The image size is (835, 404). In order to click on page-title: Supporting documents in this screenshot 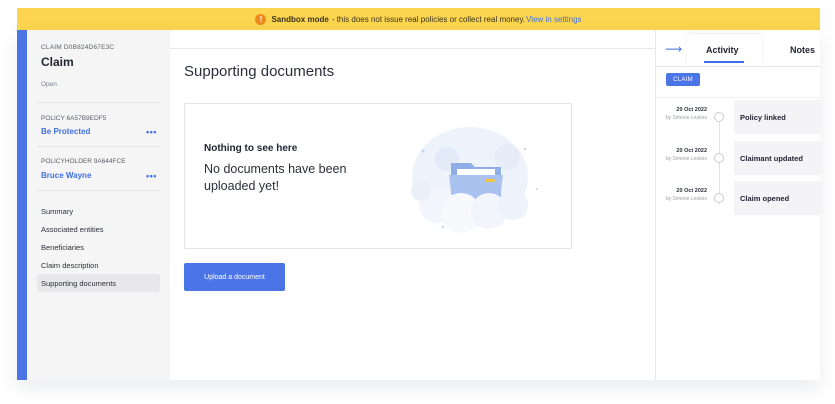, I will do `click(259, 71)`.